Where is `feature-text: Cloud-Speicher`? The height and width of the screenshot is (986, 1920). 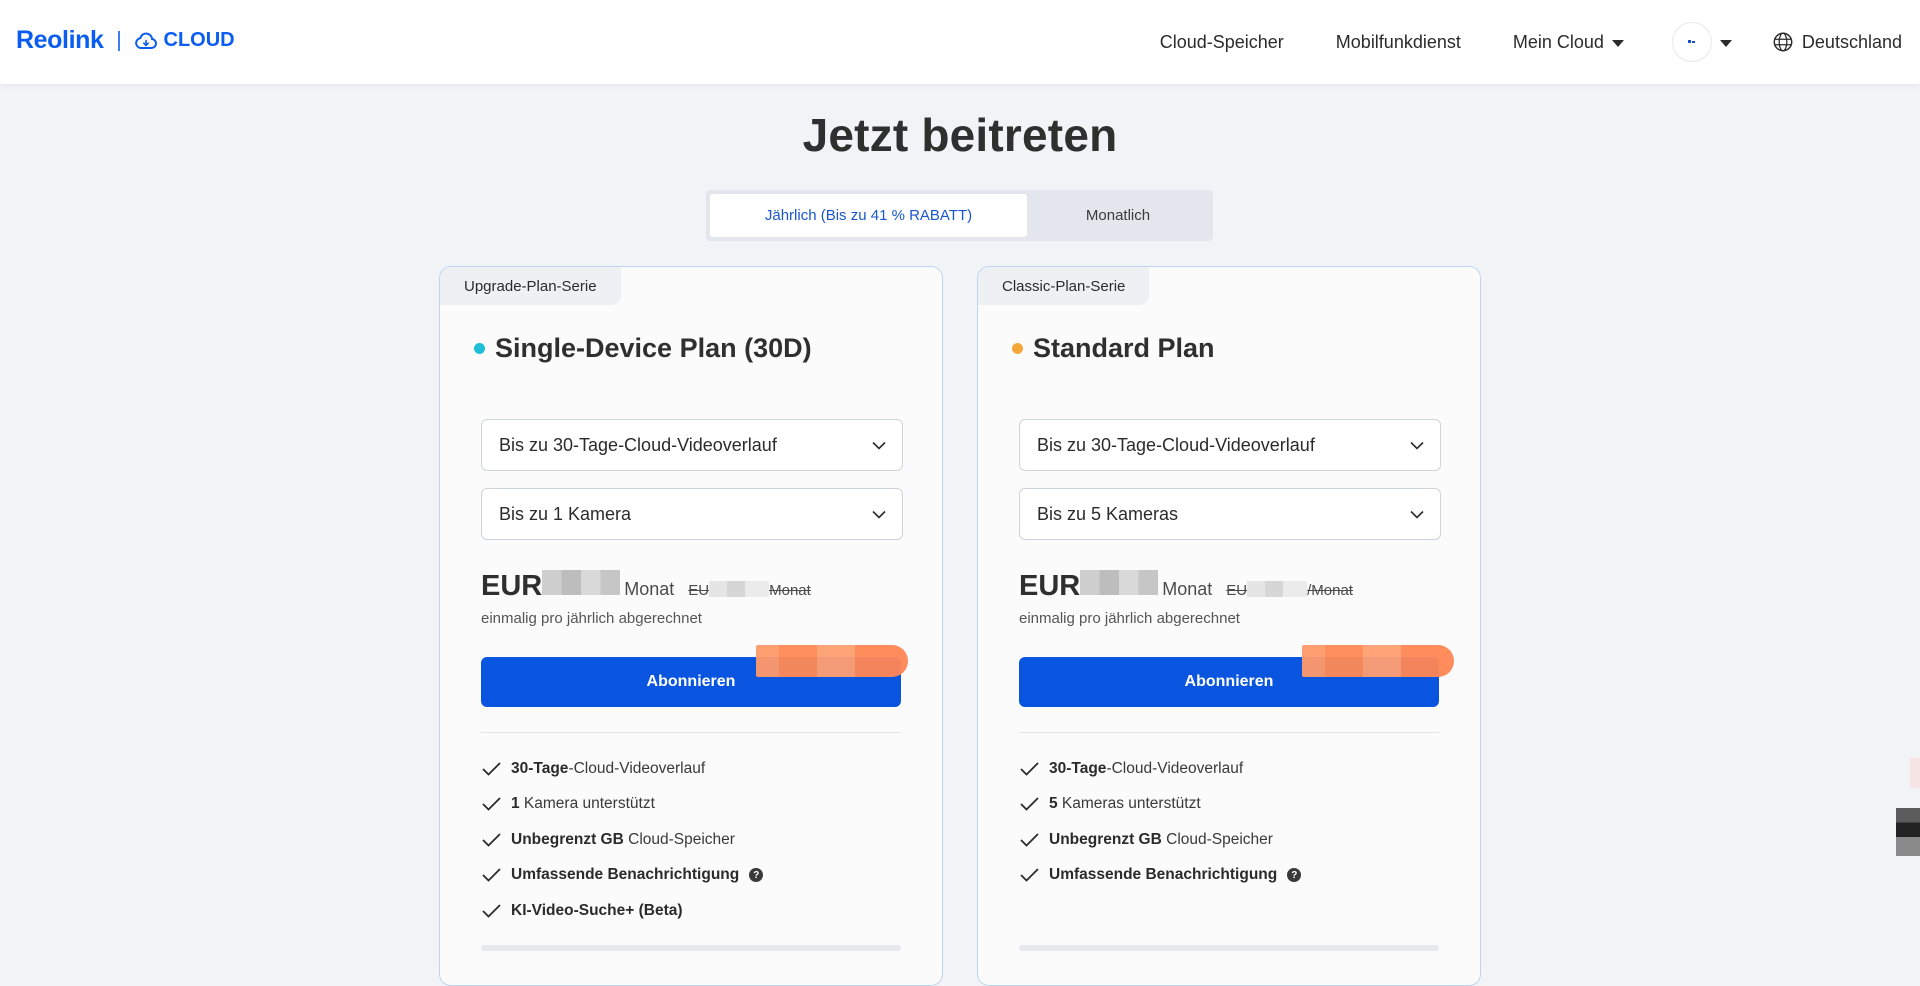
feature-text: Cloud-Speicher is located at coordinates (679, 839).